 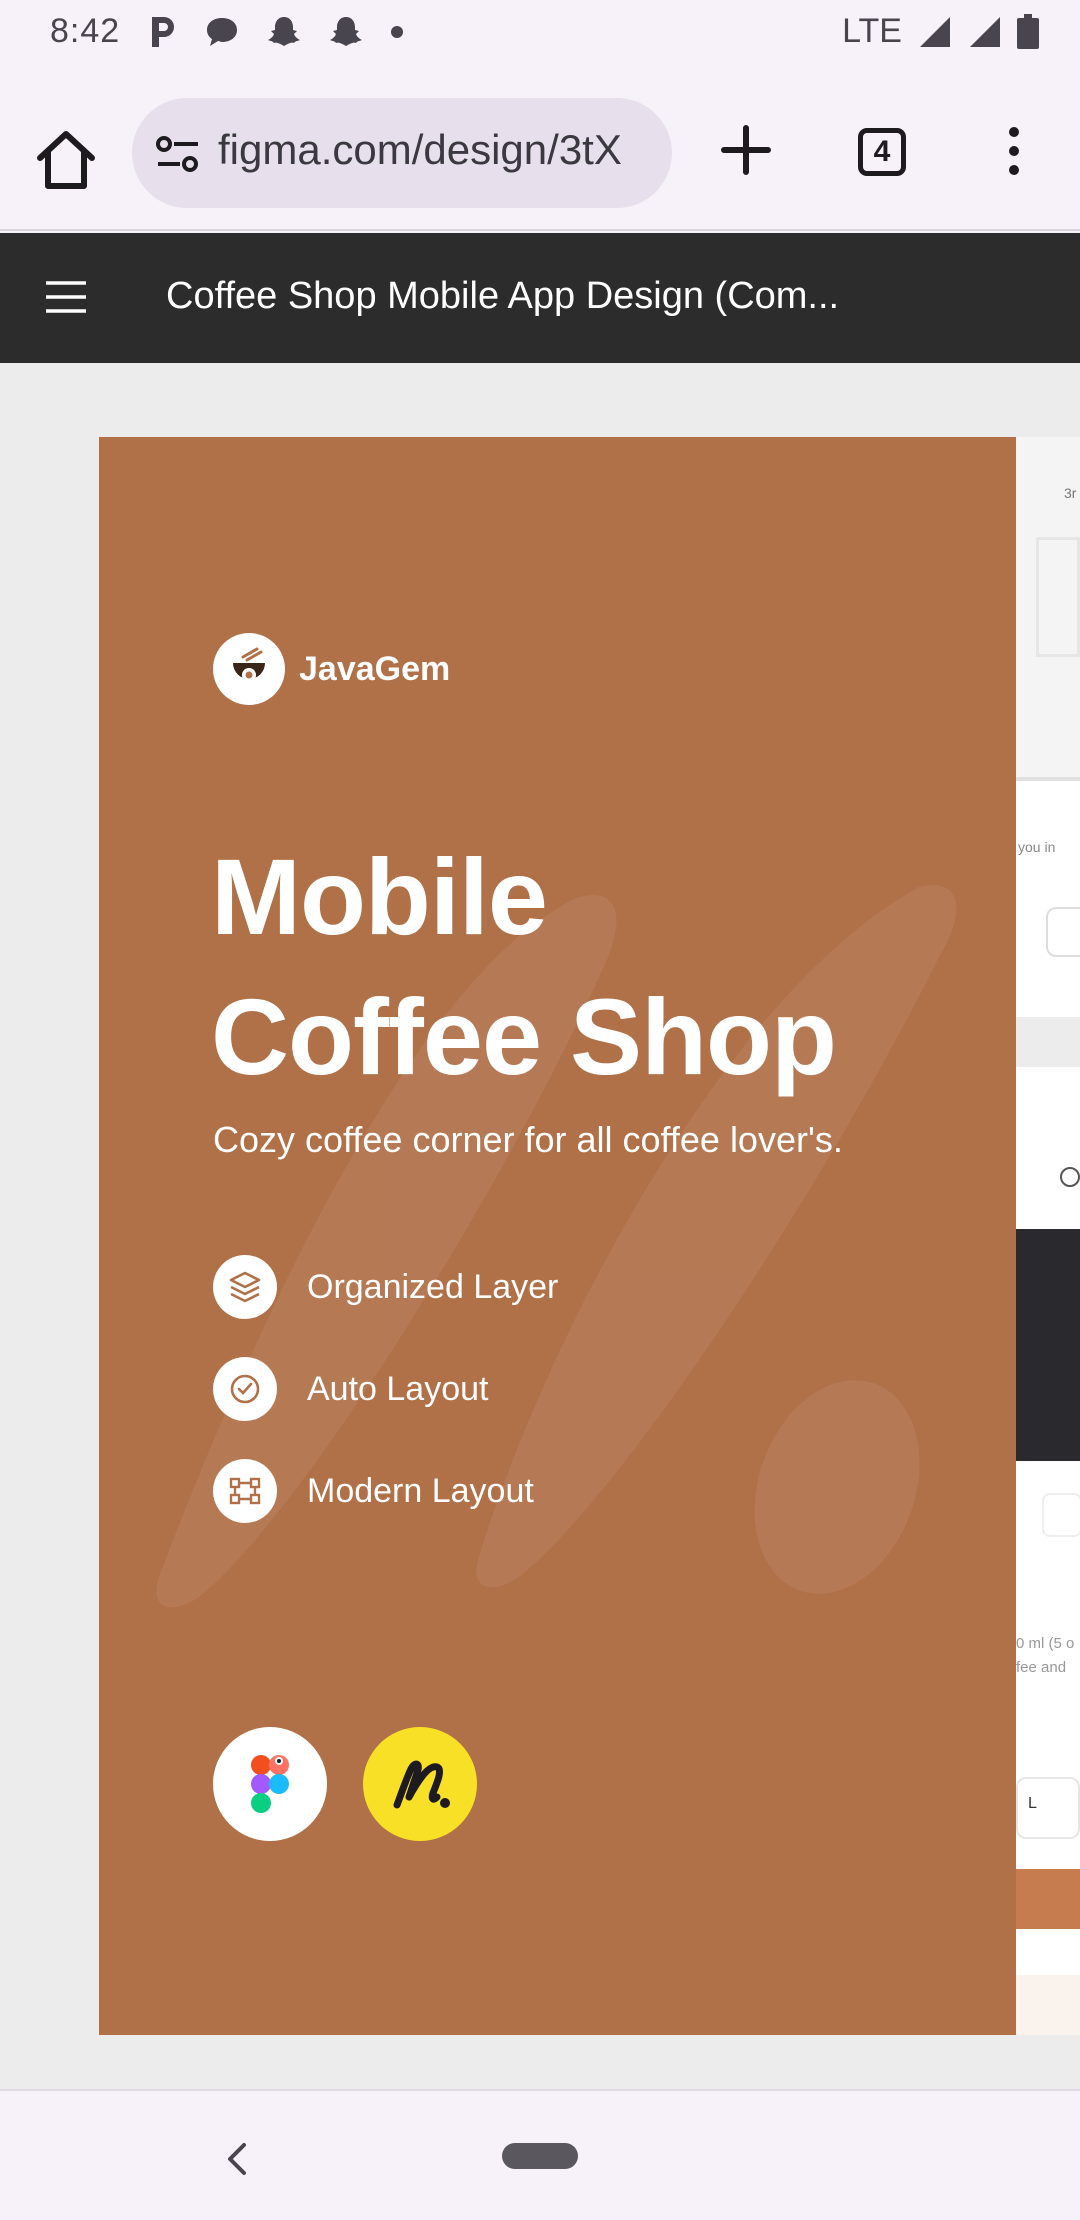 I want to click on check-circle-icon, so click(x=245, y=1389).